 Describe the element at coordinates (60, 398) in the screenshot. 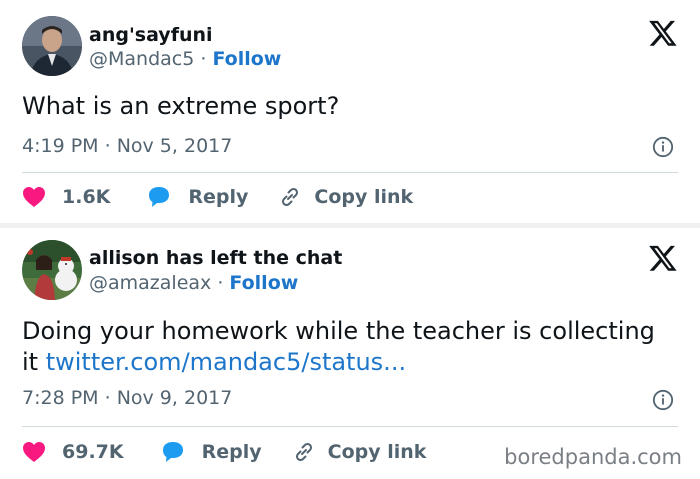

I see `tweet-time: 7:28 PM` at that location.